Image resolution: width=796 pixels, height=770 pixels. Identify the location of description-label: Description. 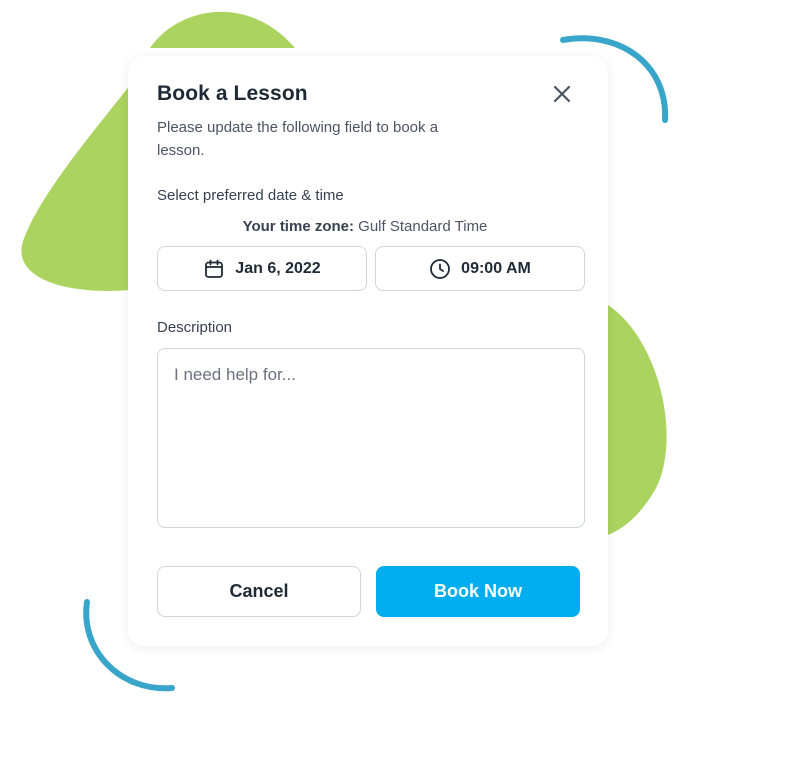
(195, 327).